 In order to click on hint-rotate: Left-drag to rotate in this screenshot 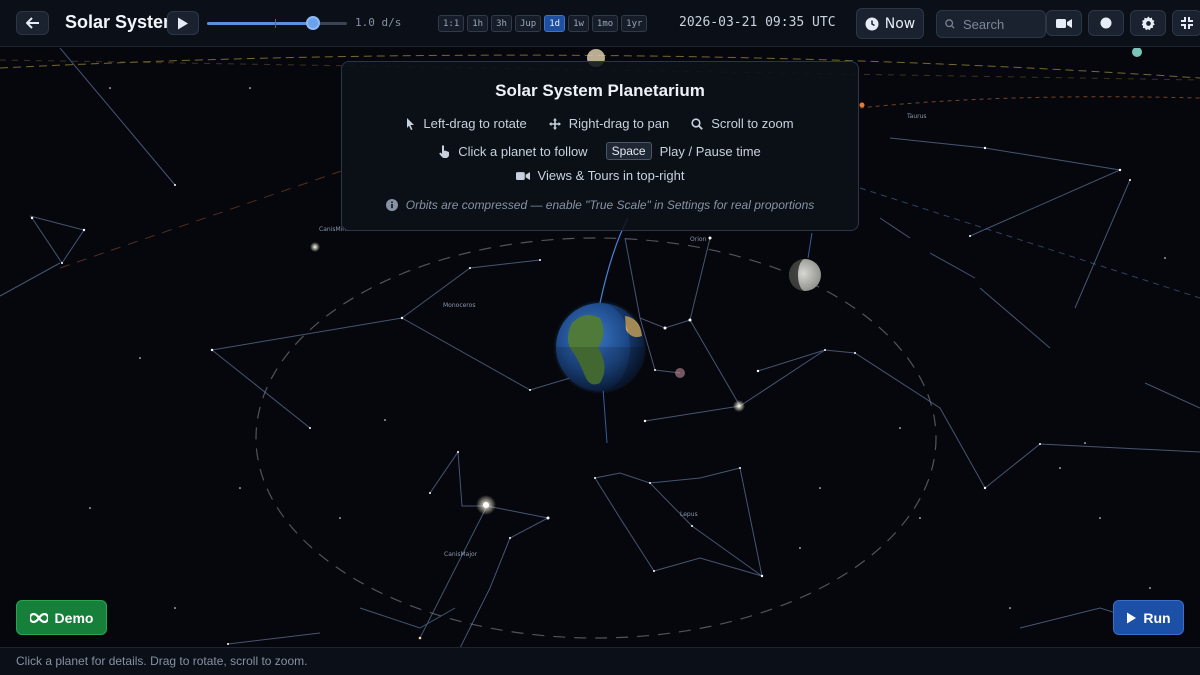, I will do `click(466, 123)`.